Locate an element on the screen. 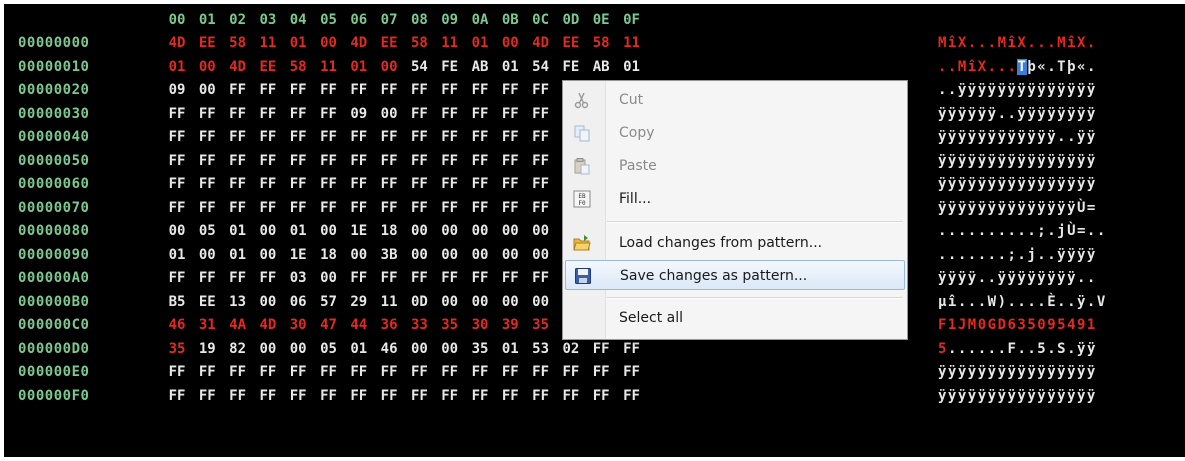 The image size is (1185, 461). ascii-text: F1JM0GD635095491 is located at coordinates (1058, 325).